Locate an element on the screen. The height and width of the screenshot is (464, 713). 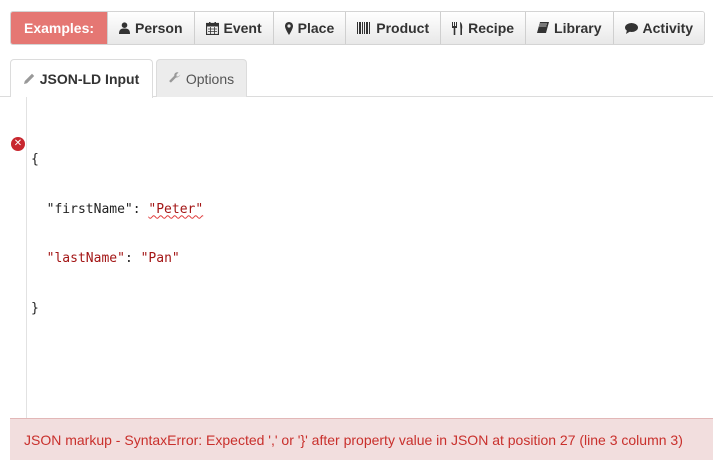
example-person-label: Person is located at coordinates (159, 28).